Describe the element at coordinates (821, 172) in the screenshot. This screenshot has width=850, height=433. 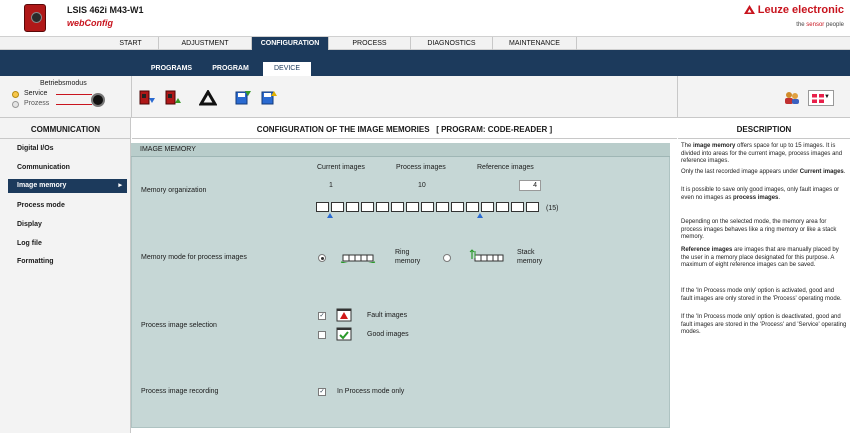
I see `desc-p2-bold: Current images` at that location.